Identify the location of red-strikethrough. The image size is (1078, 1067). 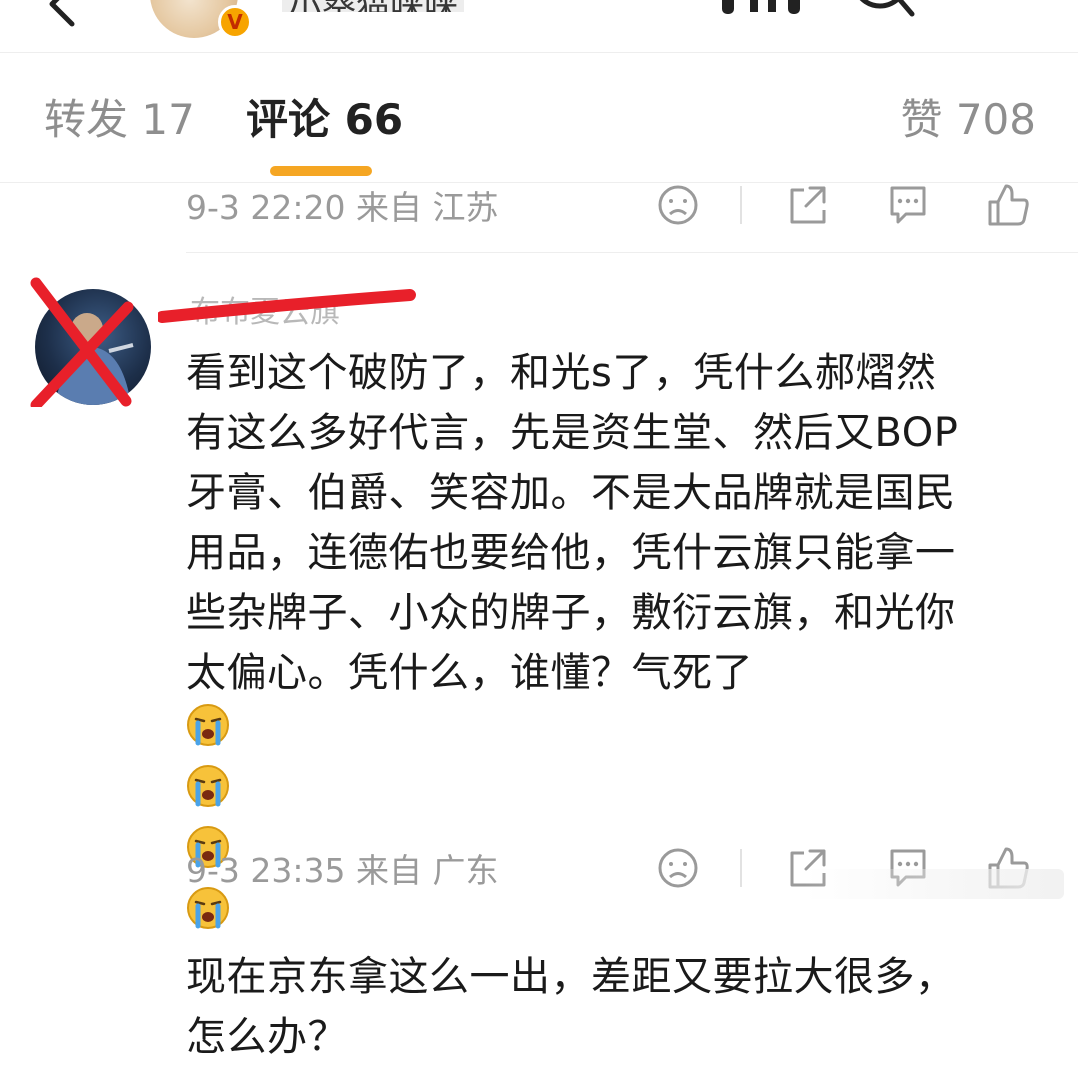
(287, 305).